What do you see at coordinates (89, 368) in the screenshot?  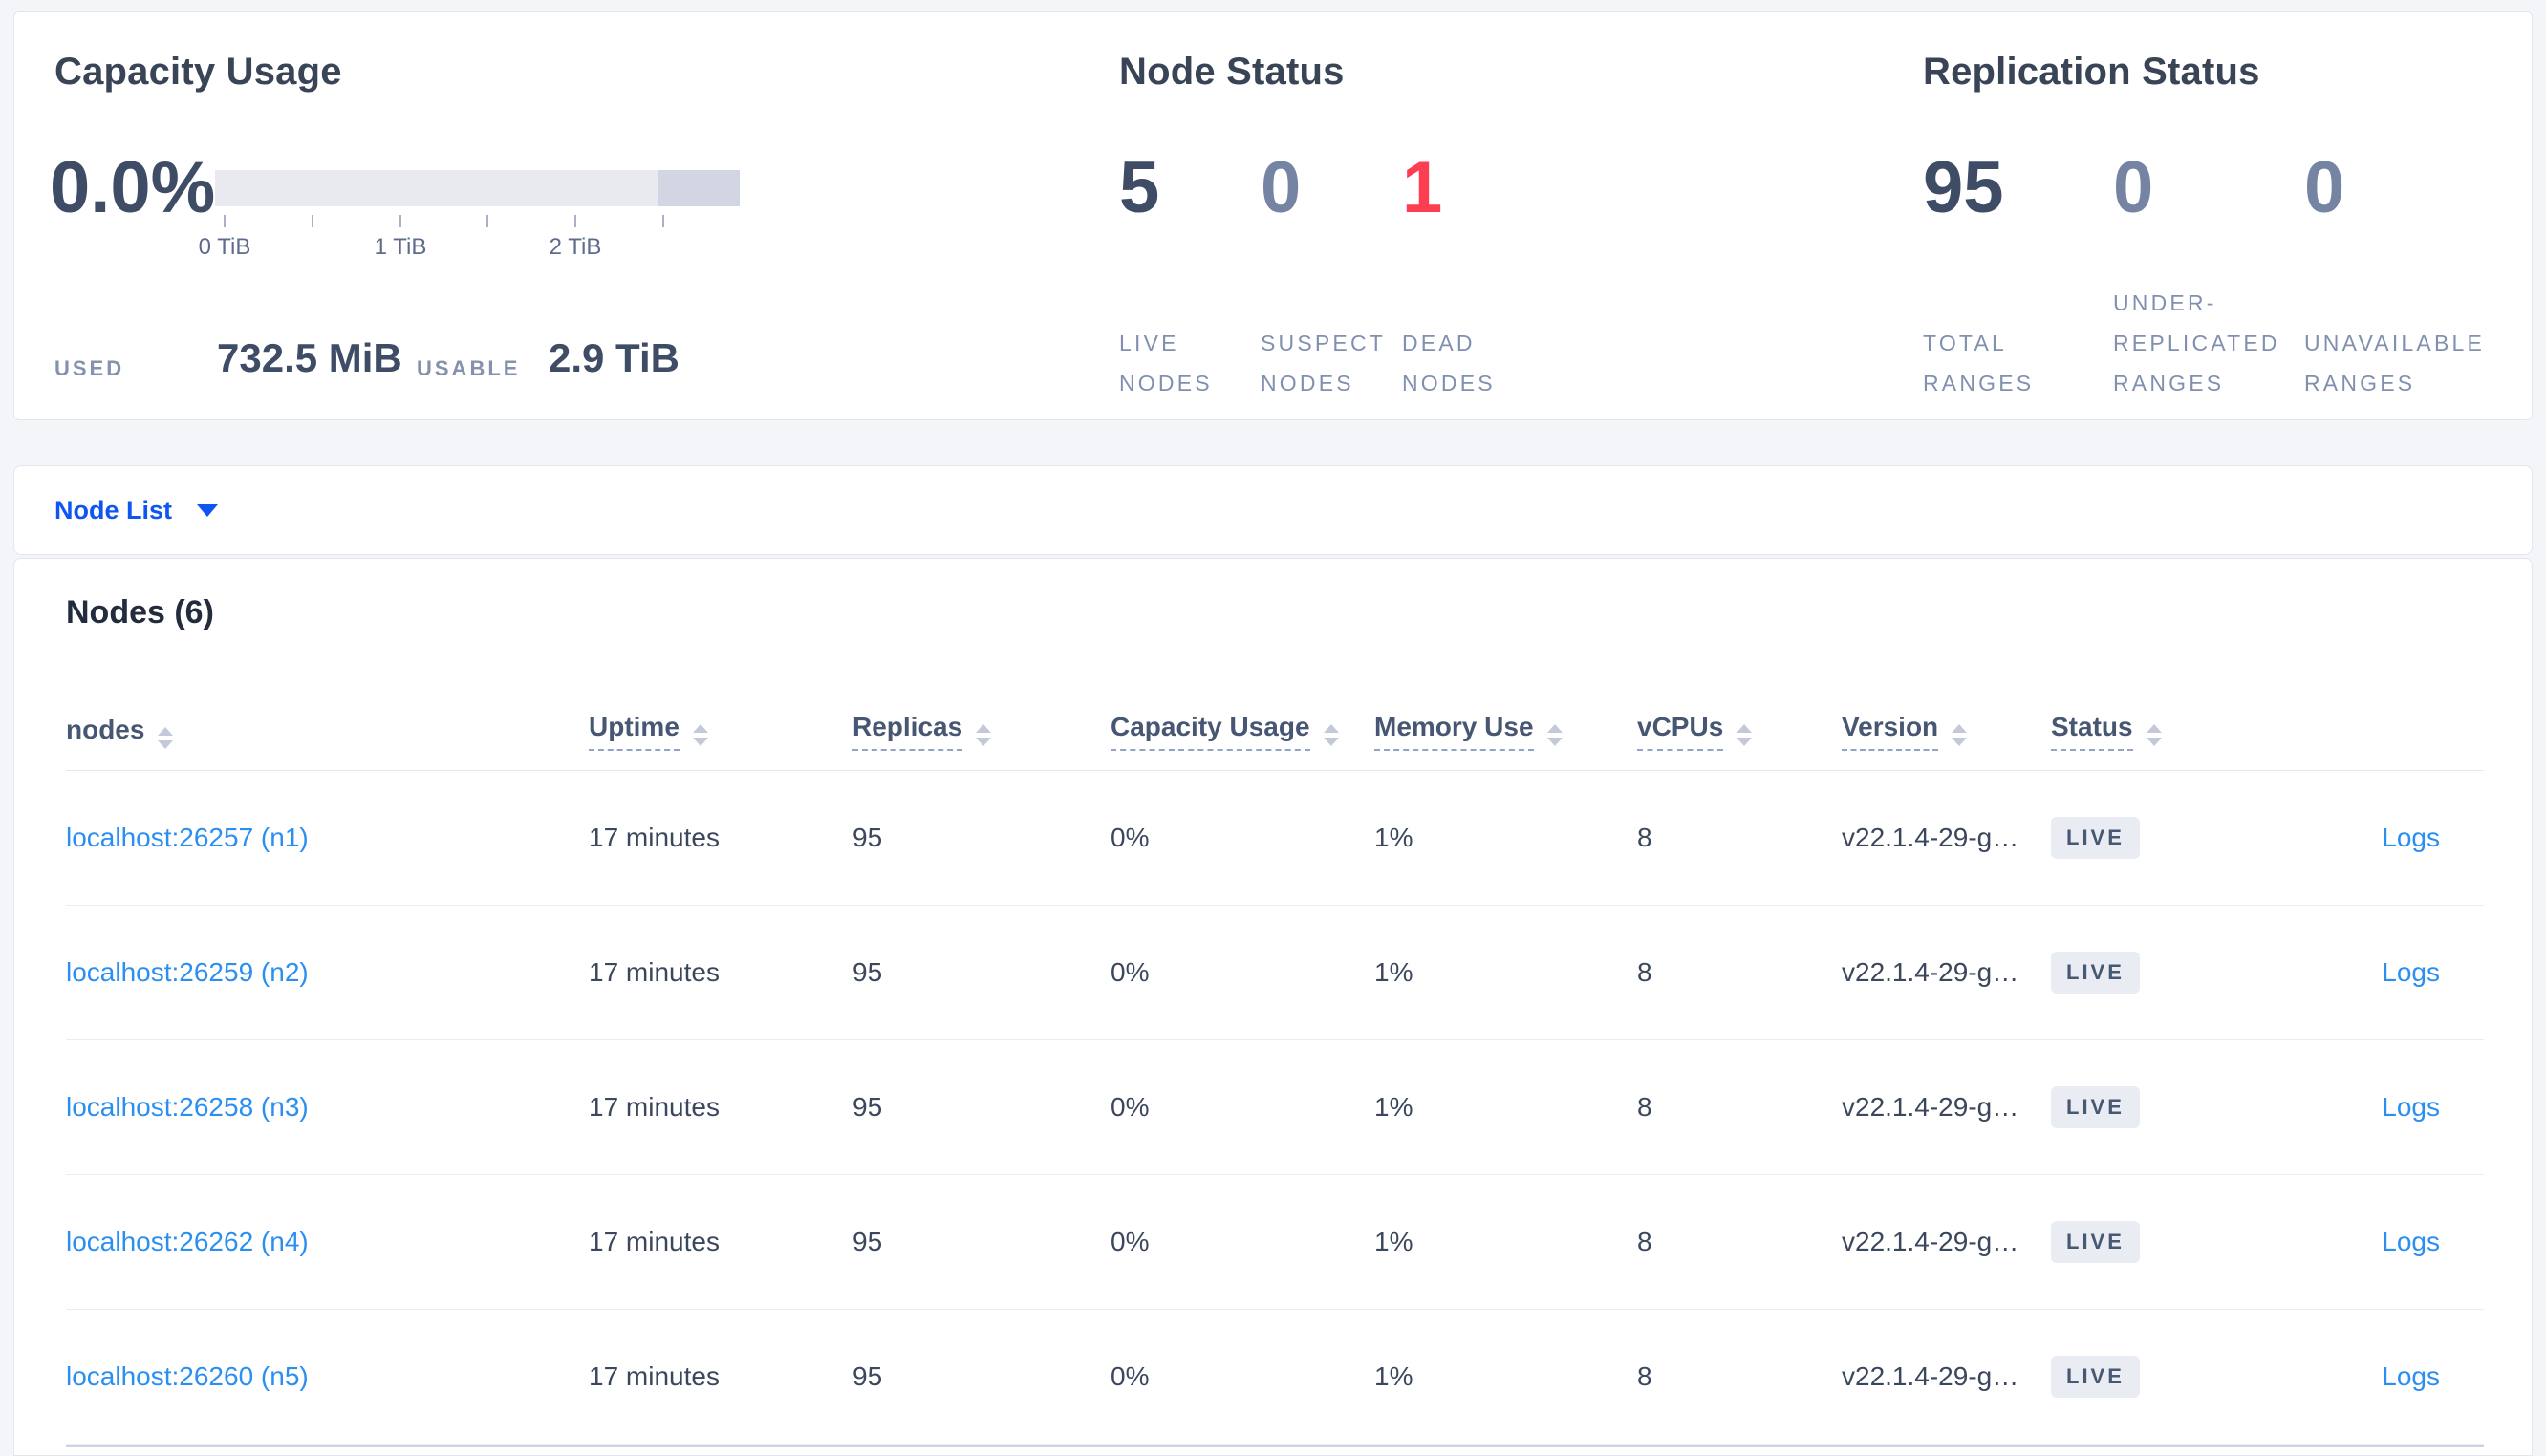 I see `used-label: USED` at bounding box center [89, 368].